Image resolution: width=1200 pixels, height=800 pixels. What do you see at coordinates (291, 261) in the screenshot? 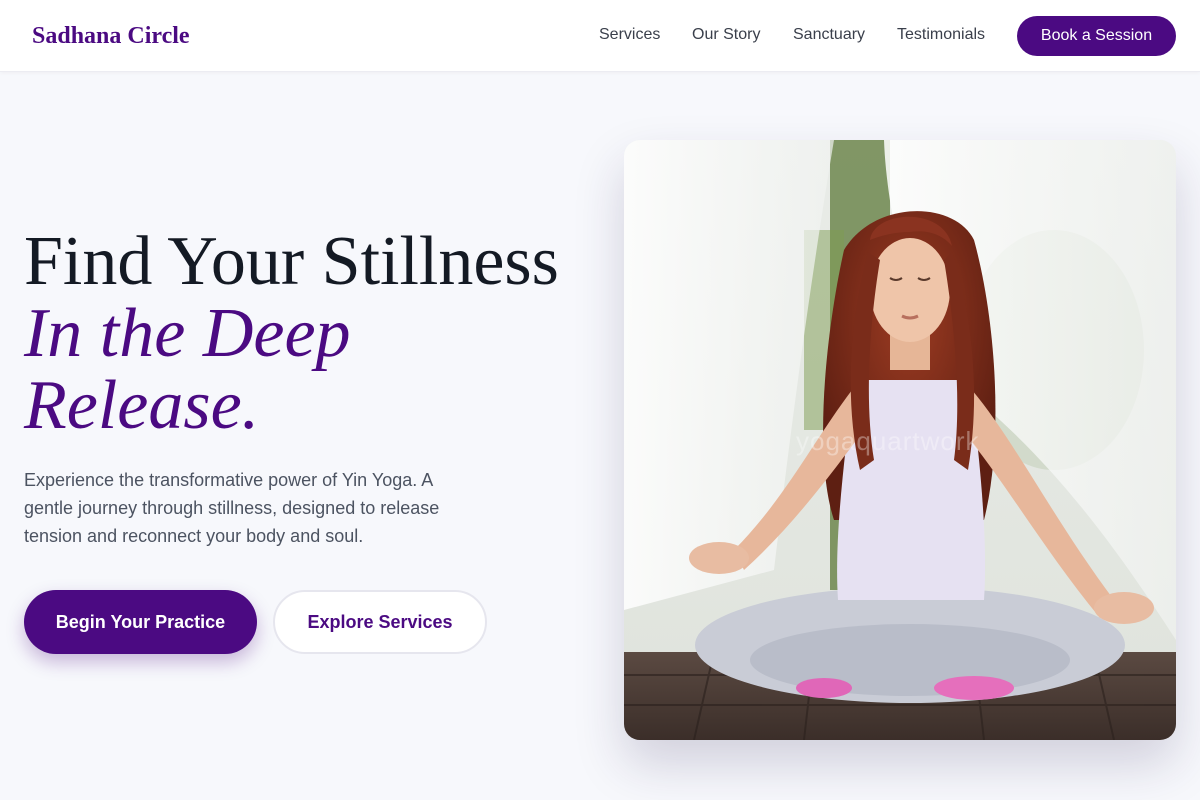
I see `hero-title-line-1: Find Your Stillness` at bounding box center [291, 261].